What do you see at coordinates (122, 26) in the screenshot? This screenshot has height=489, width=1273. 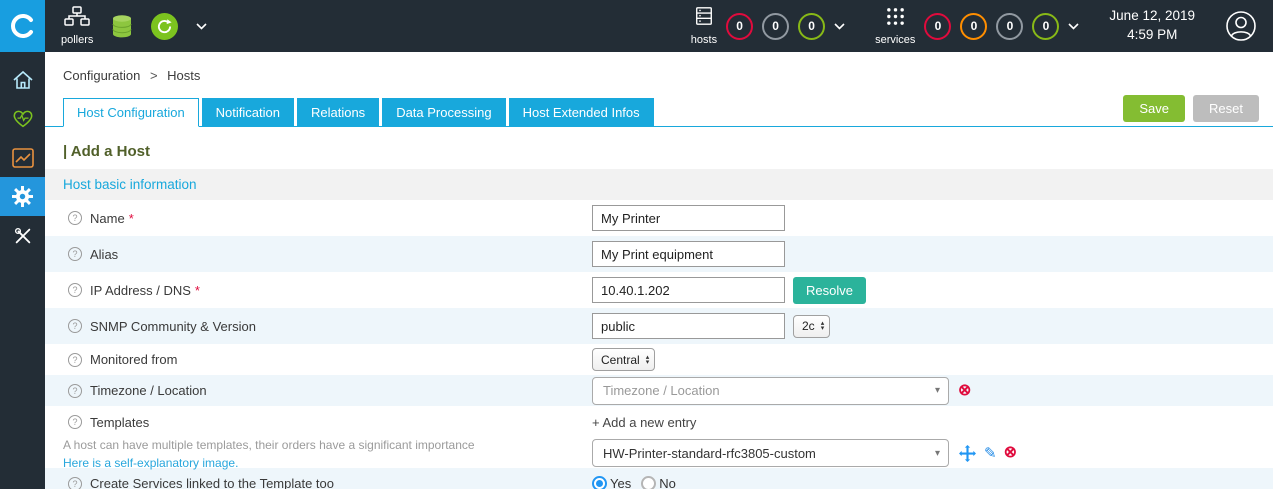 I see `database-status-icon` at bounding box center [122, 26].